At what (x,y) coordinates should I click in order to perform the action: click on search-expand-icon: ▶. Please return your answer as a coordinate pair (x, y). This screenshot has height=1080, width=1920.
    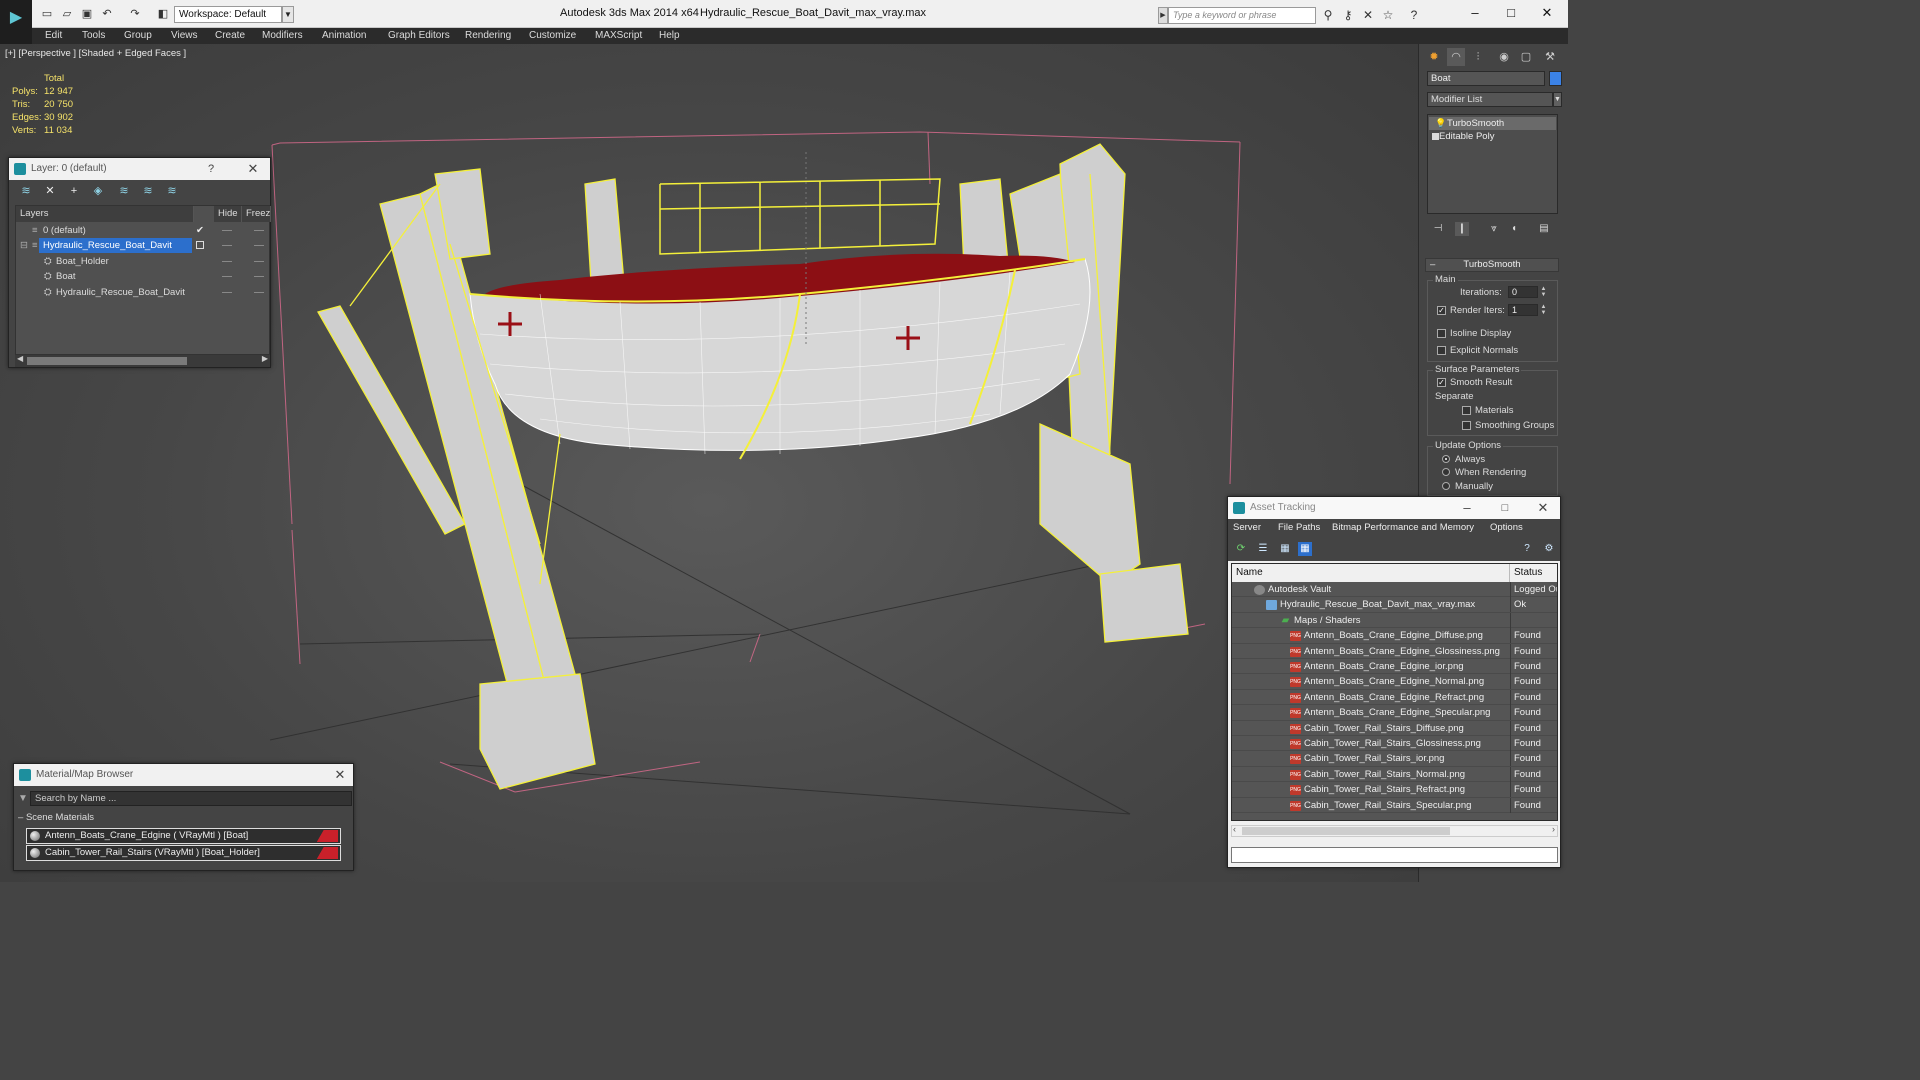
    Looking at the image, I should click on (1163, 15).